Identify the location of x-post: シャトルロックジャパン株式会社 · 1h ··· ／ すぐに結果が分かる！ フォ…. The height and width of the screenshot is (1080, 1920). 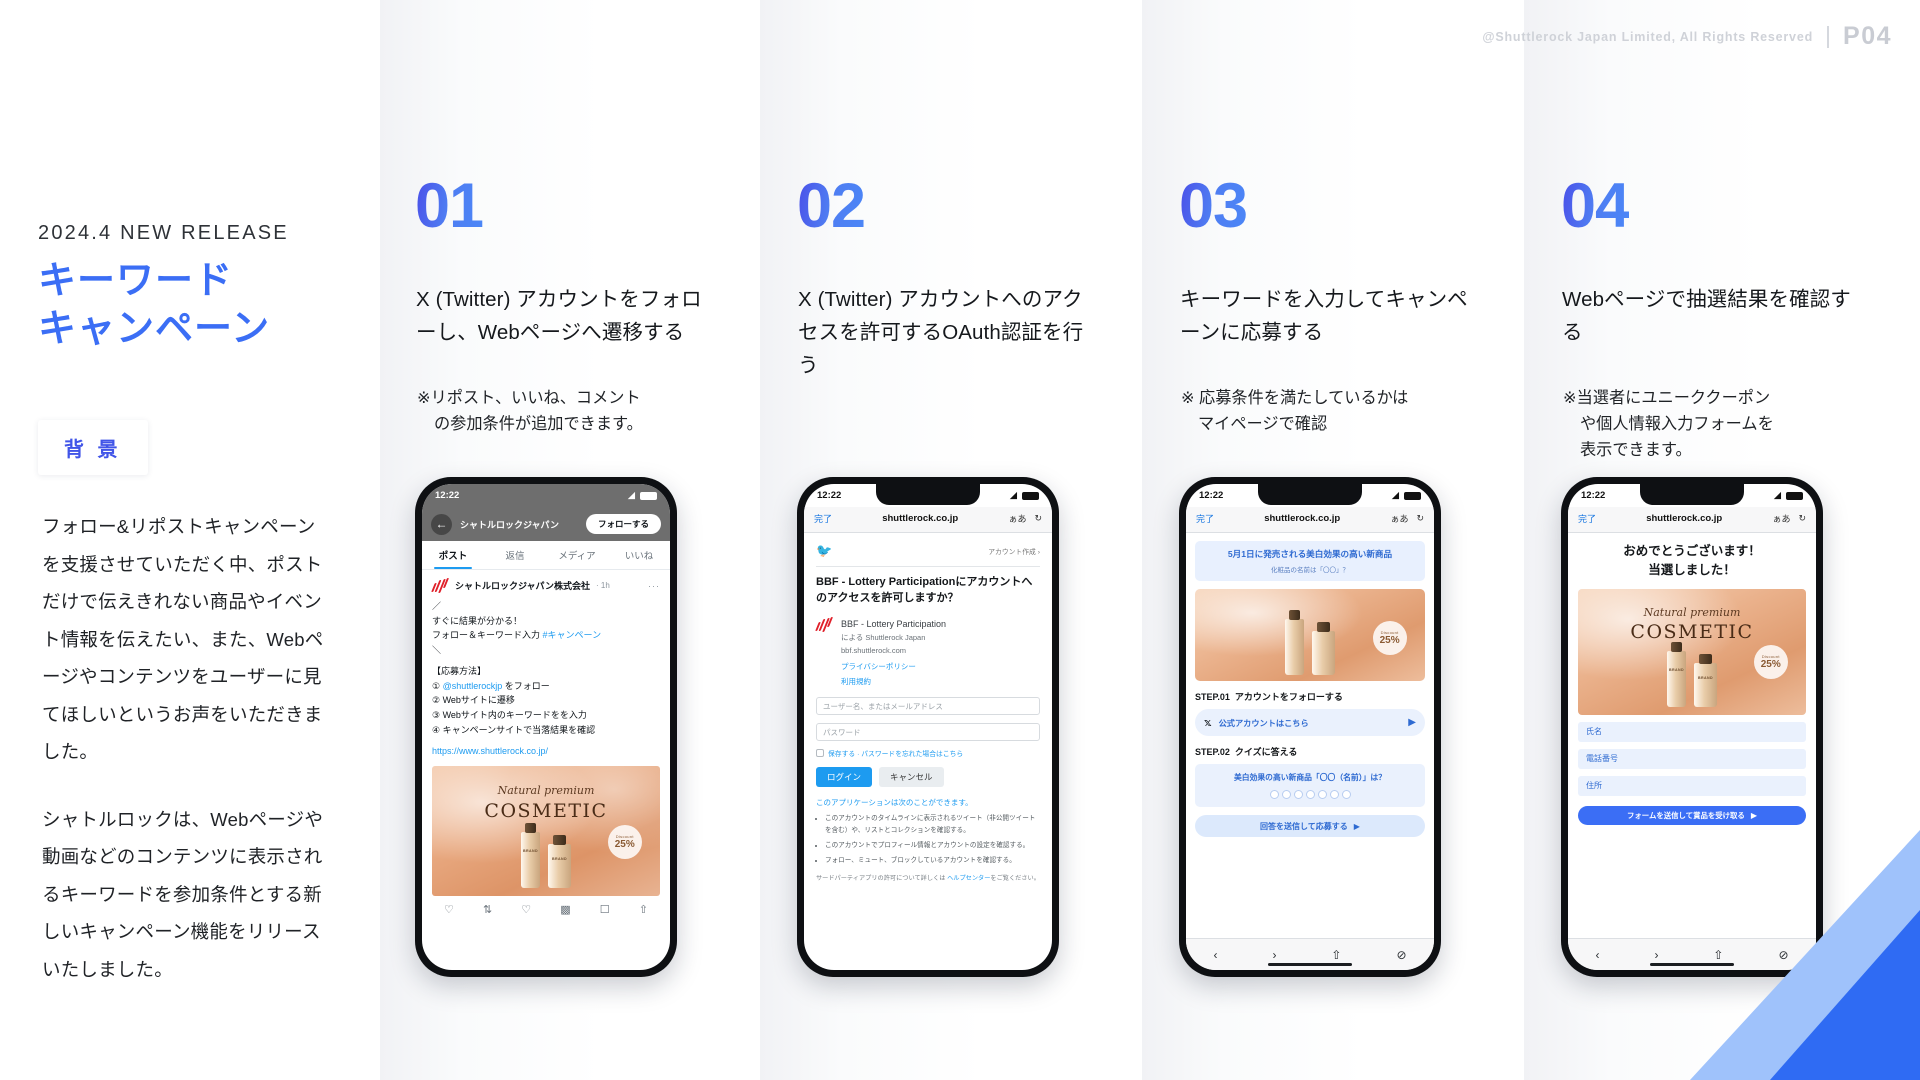
(546, 747).